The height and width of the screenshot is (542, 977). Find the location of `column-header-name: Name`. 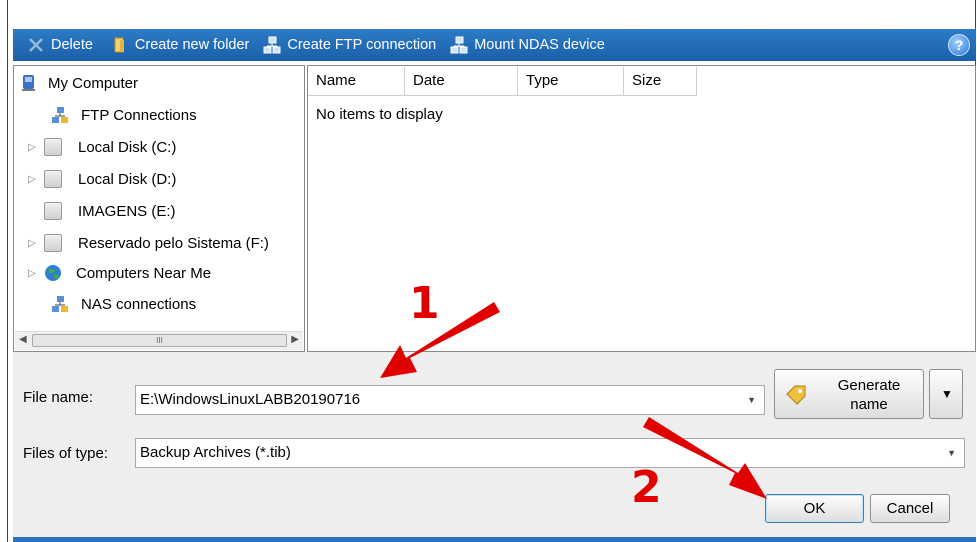

column-header-name: Name is located at coordinates (356, 81).